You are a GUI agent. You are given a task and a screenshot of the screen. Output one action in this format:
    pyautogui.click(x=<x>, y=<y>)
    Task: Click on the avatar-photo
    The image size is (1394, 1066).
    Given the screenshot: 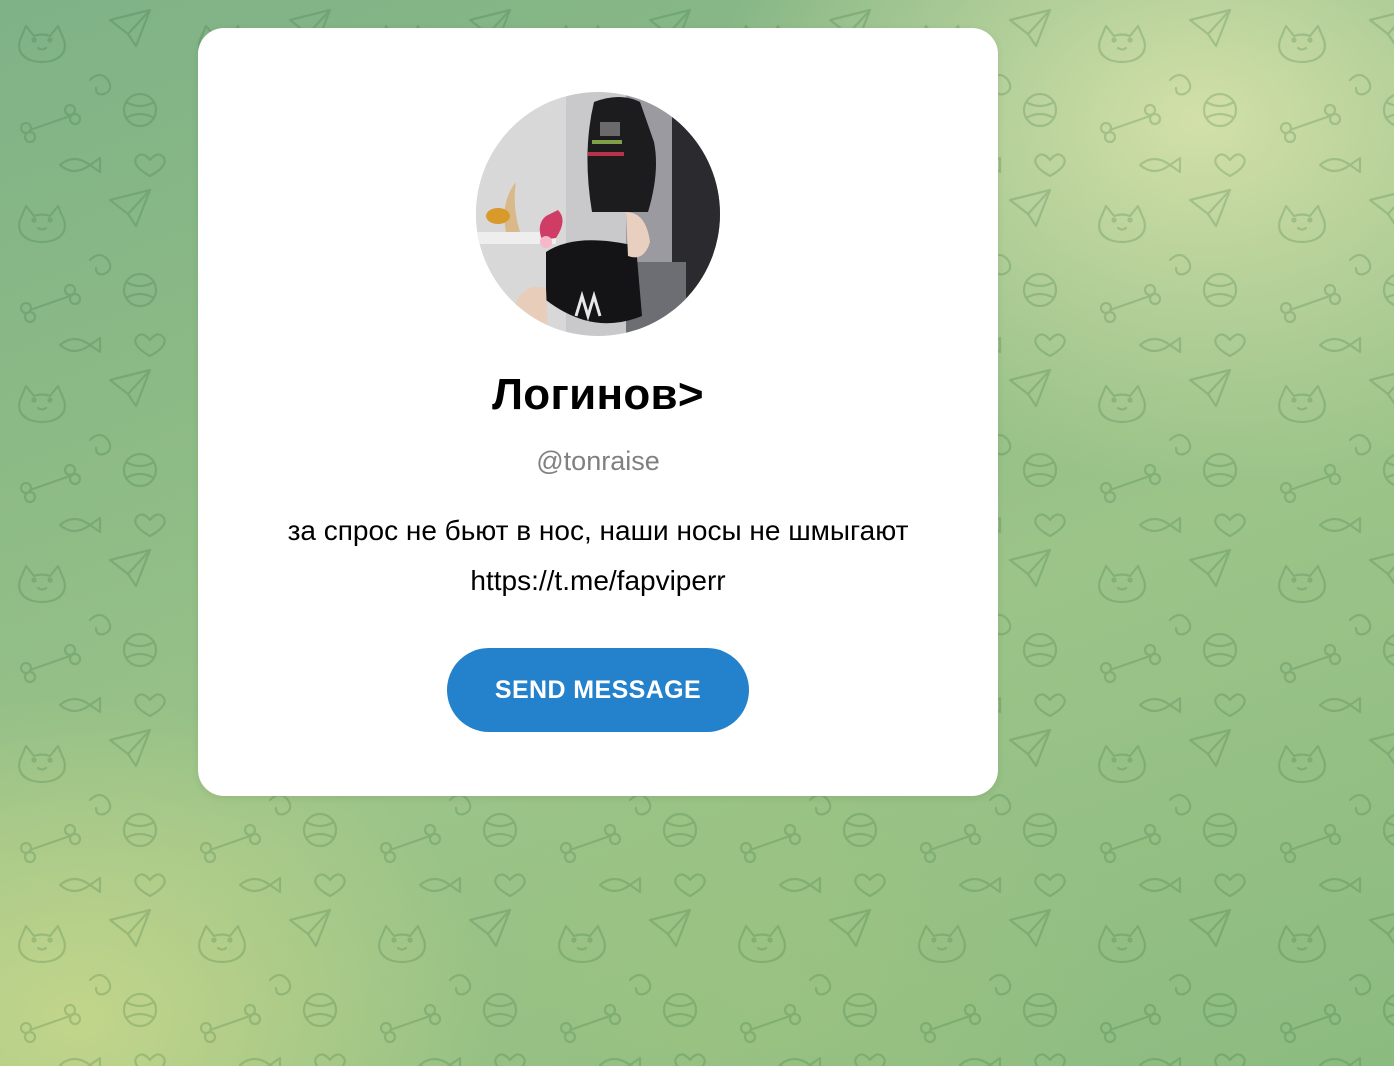 What is the action you would take?
    pyautogui.click(x=598, y=214)
    